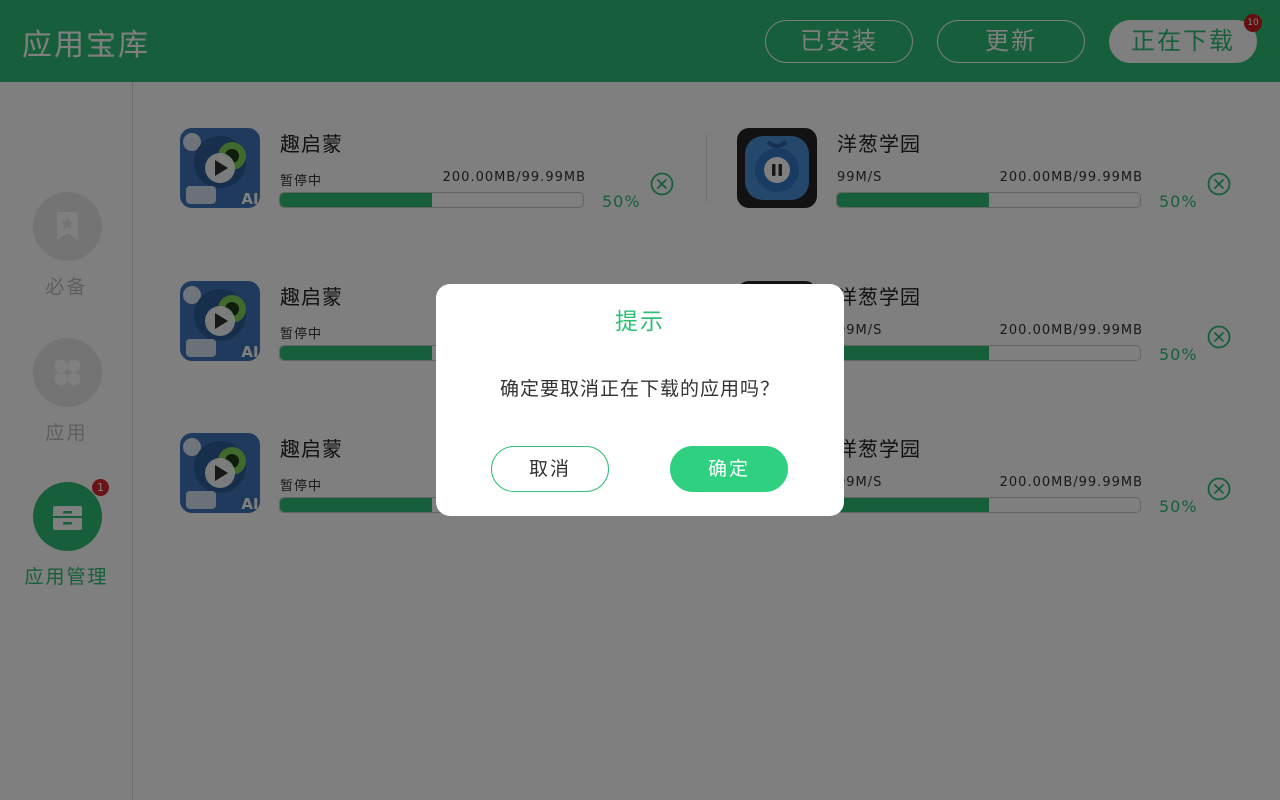 Image resolution: width=1280 pixels, height=800 pixels. Describe the element at coordinates (729, 469) in the screenshot. I see `dialog-confirm-button: 确定` at that location.